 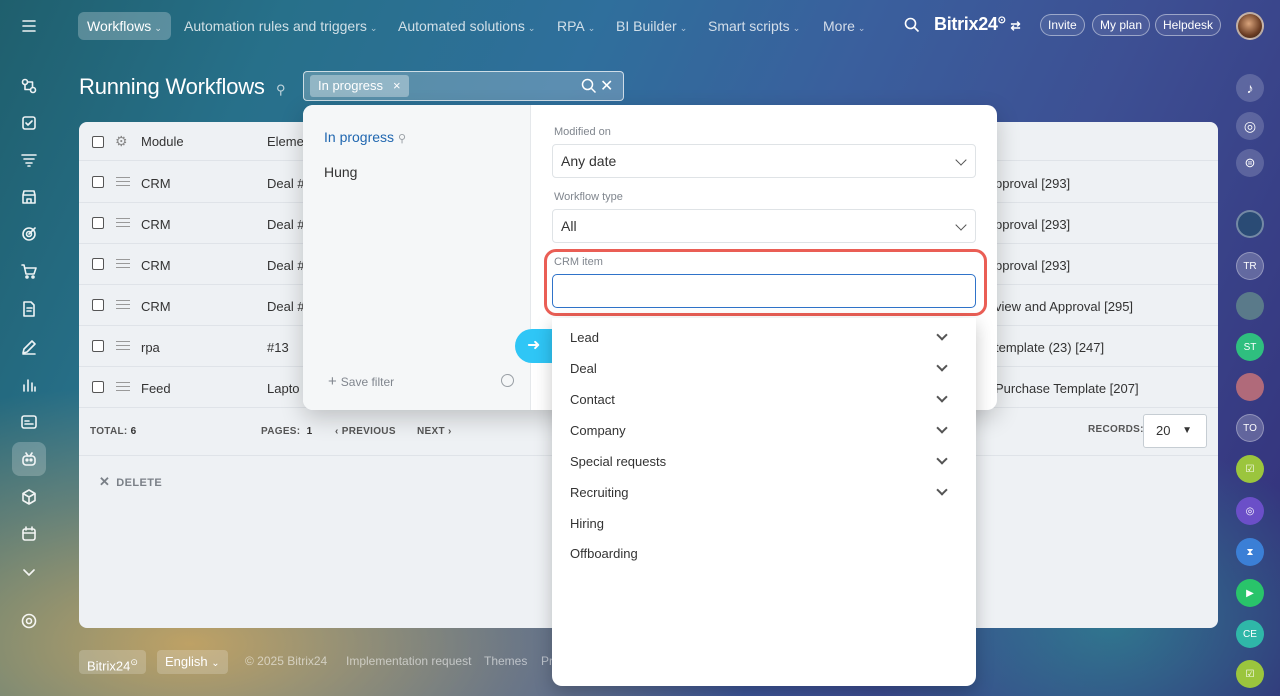 I want to click on filter-search-bar: In progress × ✕, so click(x=463, y=86).